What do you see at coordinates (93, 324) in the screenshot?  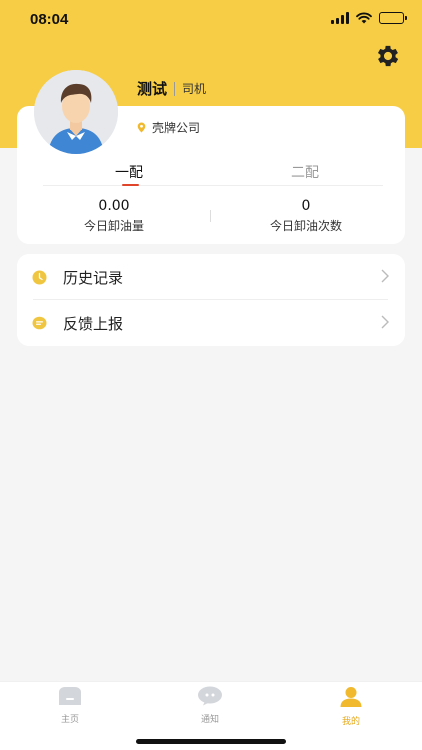 I see `menu-label: 反馈上报` at bounding box center [93, 324].